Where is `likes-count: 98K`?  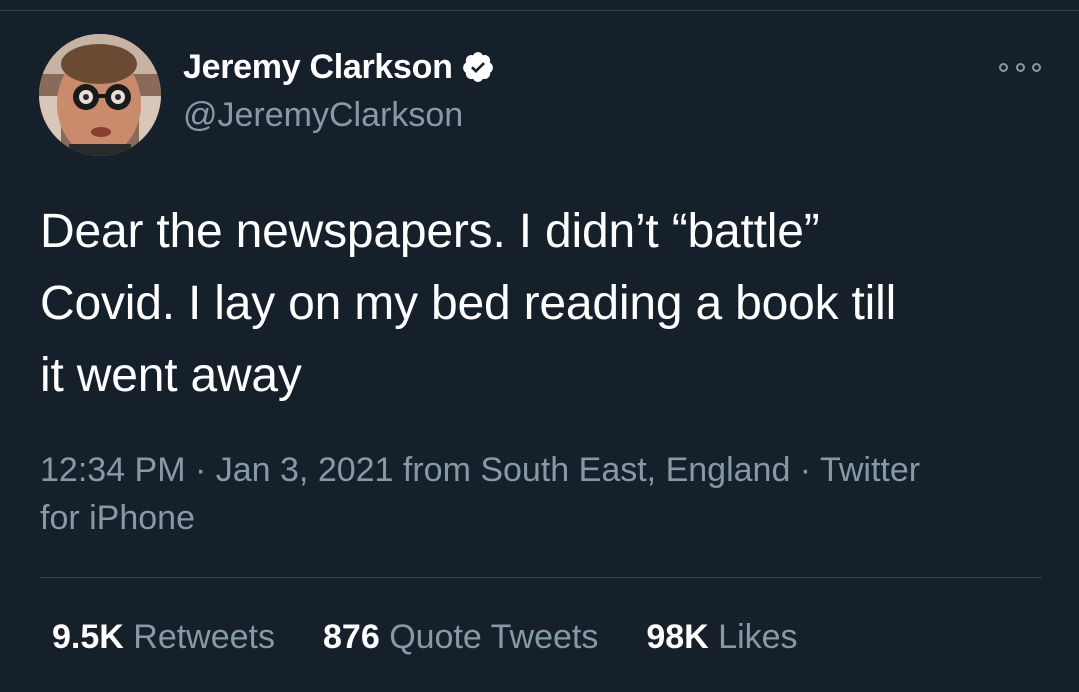
likes-count: 98K is located at coordinates (677, 637).